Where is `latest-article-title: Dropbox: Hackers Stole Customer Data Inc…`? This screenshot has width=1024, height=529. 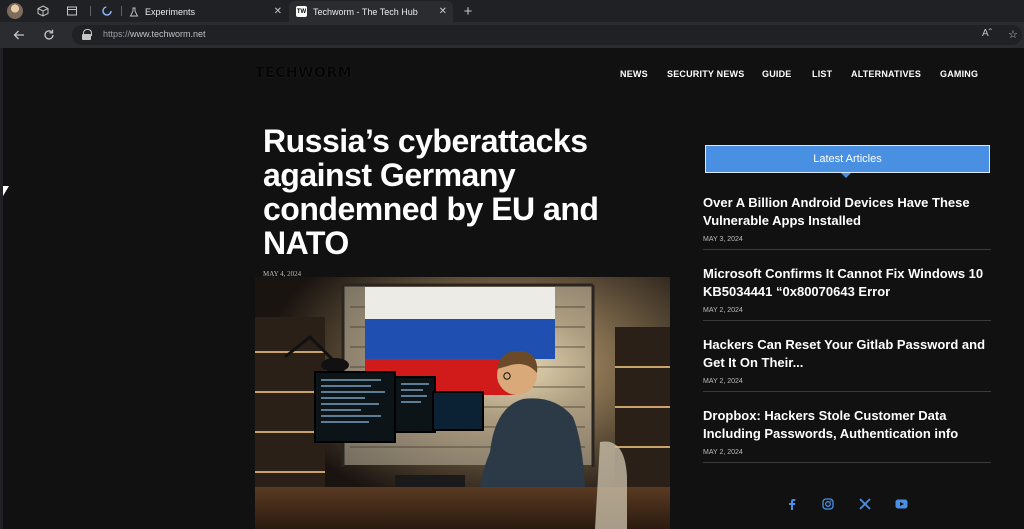
latest-article-title: Dropbox: Hackers Stole Customer Data Inc… is located at coordinates (847, 425).